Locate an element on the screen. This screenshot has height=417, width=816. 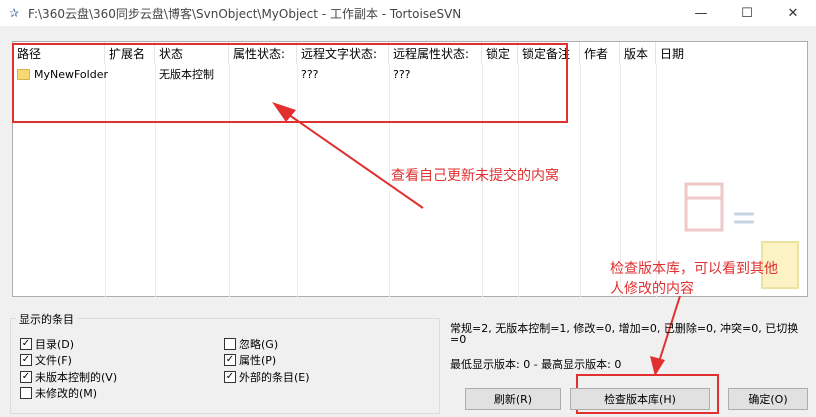
checkbox-label: 文件(F) is located at coordinates (53, 360).